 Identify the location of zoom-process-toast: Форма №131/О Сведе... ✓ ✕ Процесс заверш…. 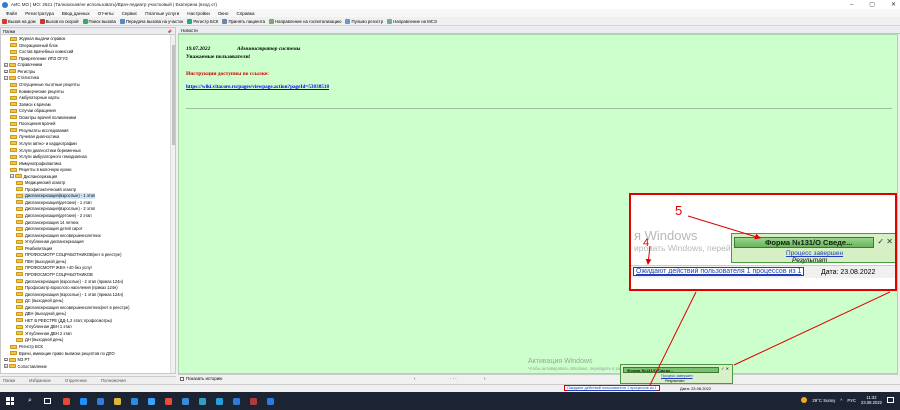
(813, 248).